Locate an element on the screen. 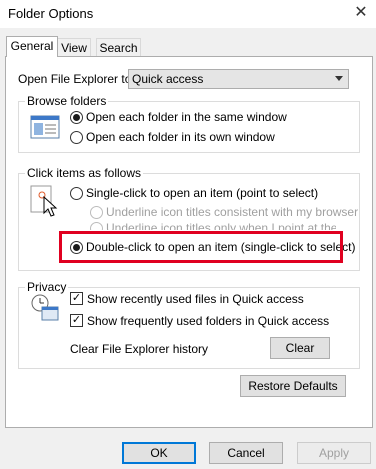 The width and height of the screenshot is (376, 469). window-icon is located at coordinates (45, 127).